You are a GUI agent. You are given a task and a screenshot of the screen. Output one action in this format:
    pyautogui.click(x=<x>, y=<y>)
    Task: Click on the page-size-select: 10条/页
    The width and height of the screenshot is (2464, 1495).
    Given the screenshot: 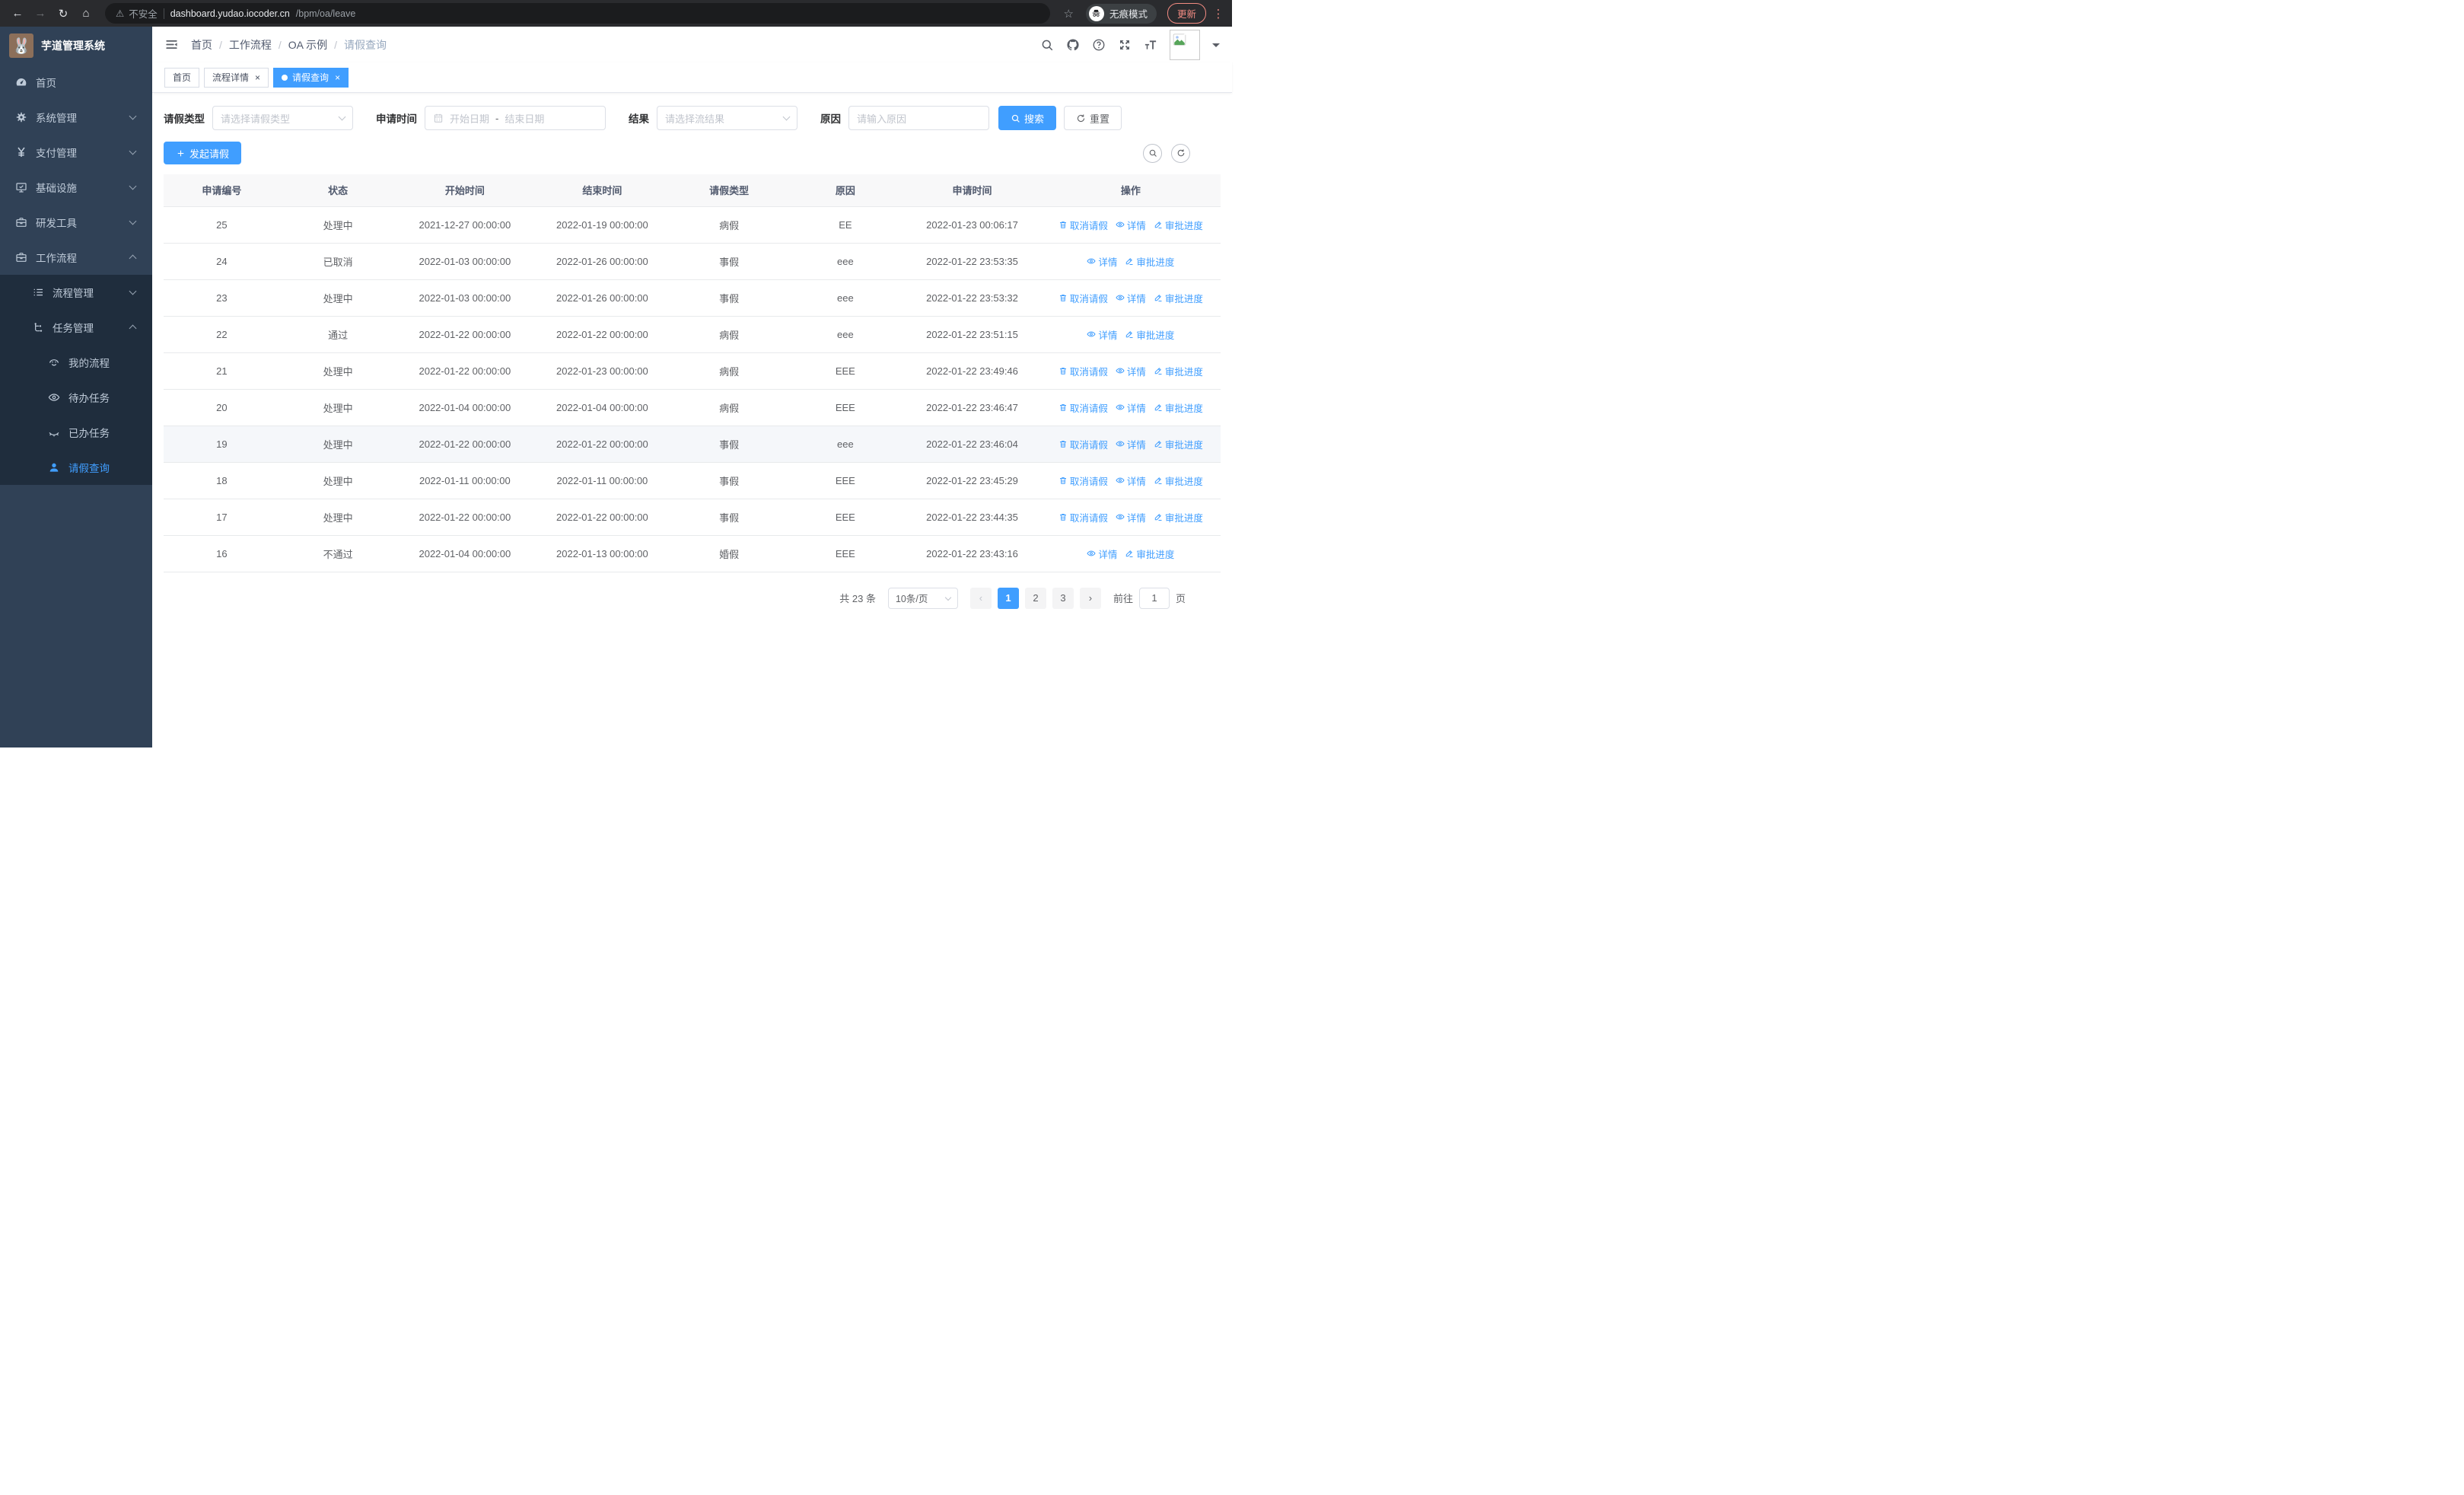 What is the action you would take?
    pyautogui.click(x=922, y=598)
    